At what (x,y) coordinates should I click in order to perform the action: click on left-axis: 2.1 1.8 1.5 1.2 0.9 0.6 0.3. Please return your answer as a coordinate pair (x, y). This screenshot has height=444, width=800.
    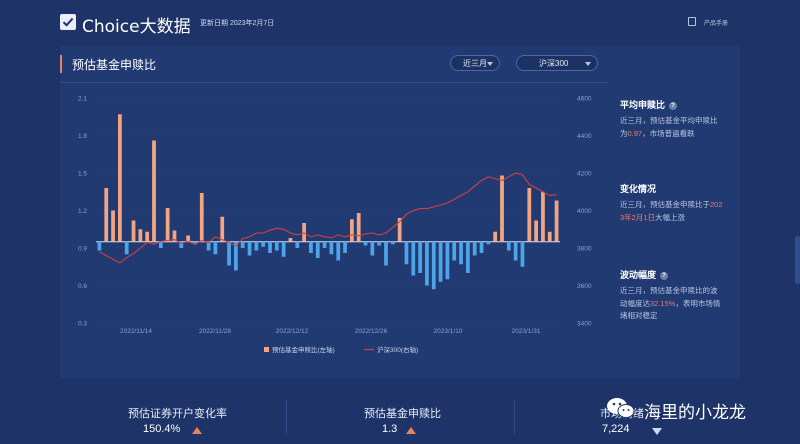
    Looking at the image, I should click on (82, 212).